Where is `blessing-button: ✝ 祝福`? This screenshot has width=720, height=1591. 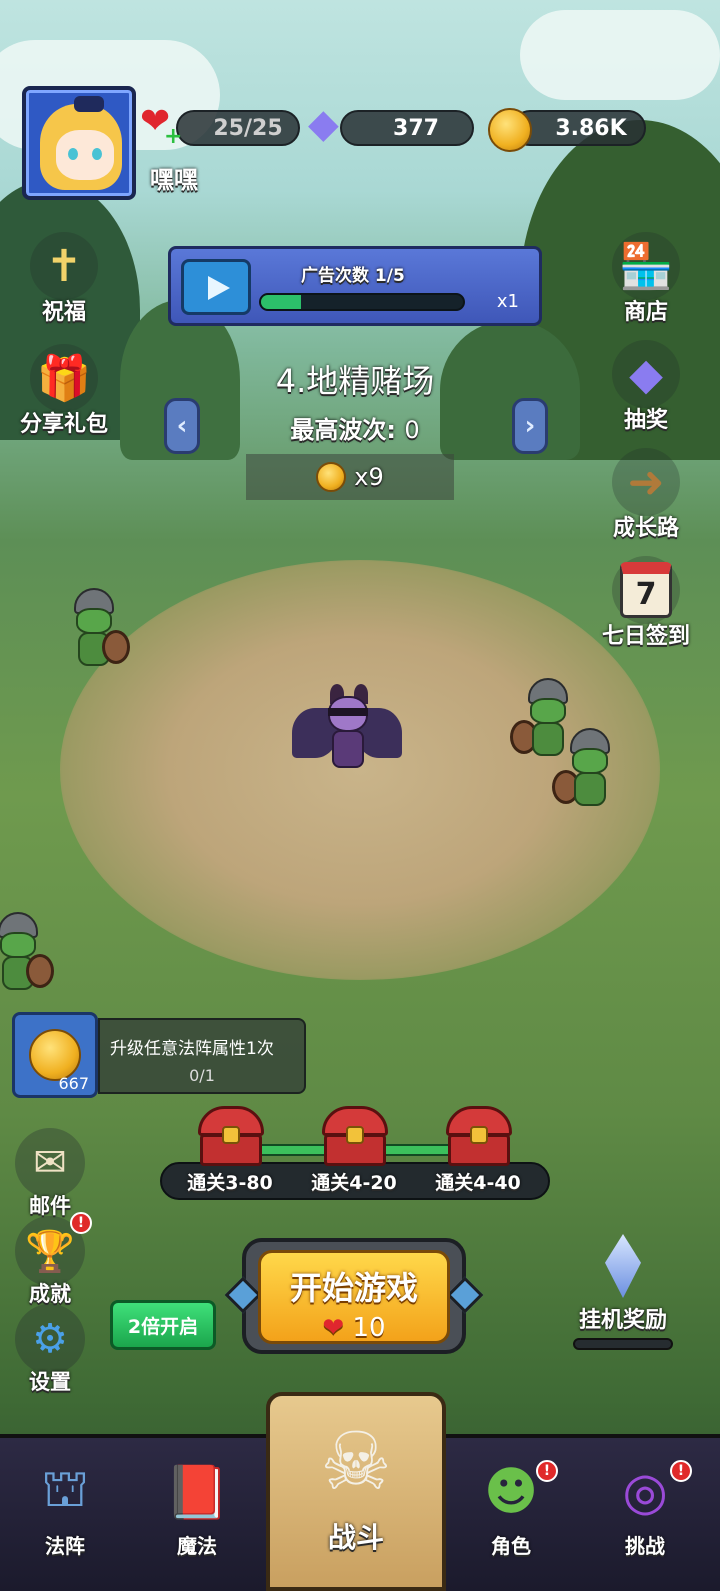 blessing-button: ✝ 祝福 is located at coordinates (64, 279).